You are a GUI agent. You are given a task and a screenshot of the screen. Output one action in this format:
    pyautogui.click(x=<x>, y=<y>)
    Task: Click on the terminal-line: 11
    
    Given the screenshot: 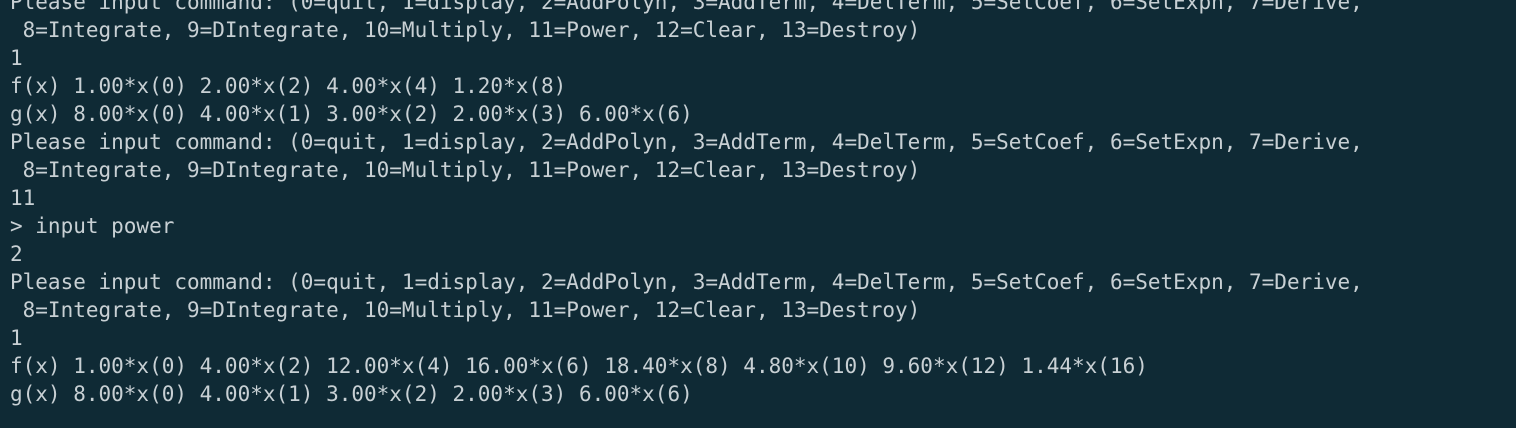 What is the action you would take?
    pyautogui.click(x=23, y=198)
    